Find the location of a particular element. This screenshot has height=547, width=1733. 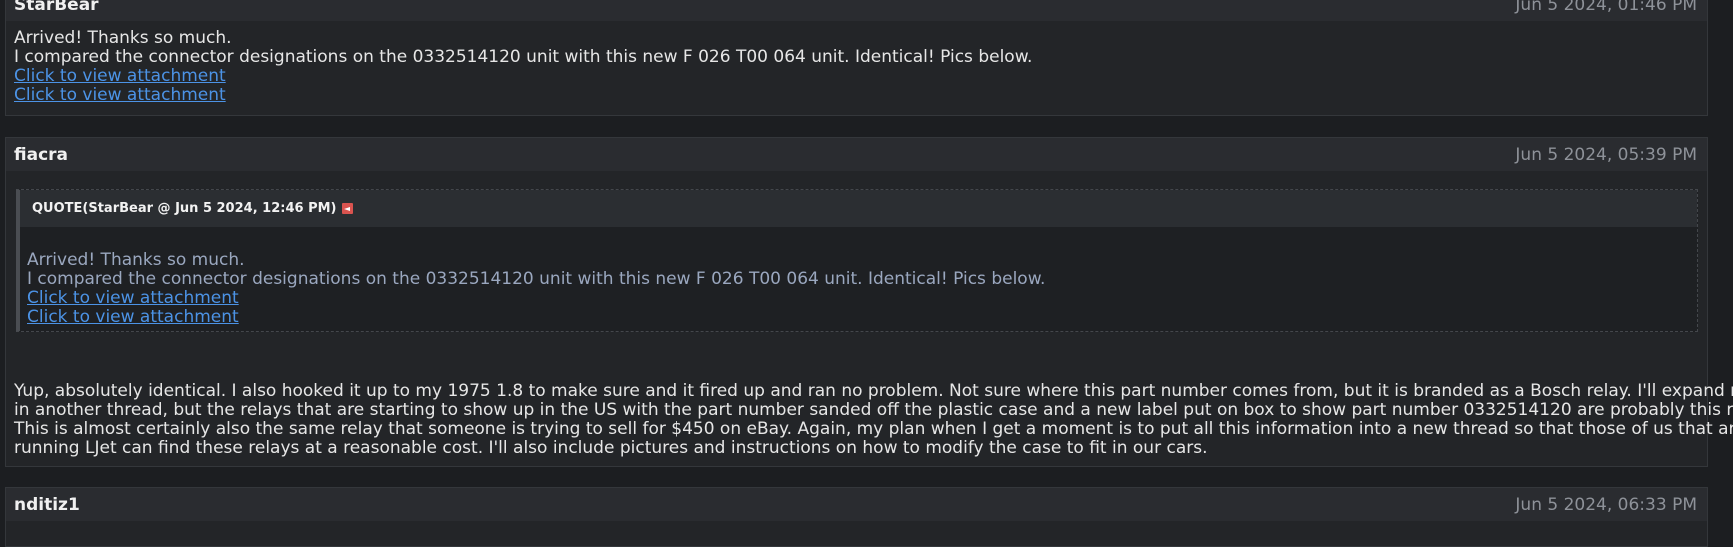

post-author: fiacra is located at coordinates (41, 155).